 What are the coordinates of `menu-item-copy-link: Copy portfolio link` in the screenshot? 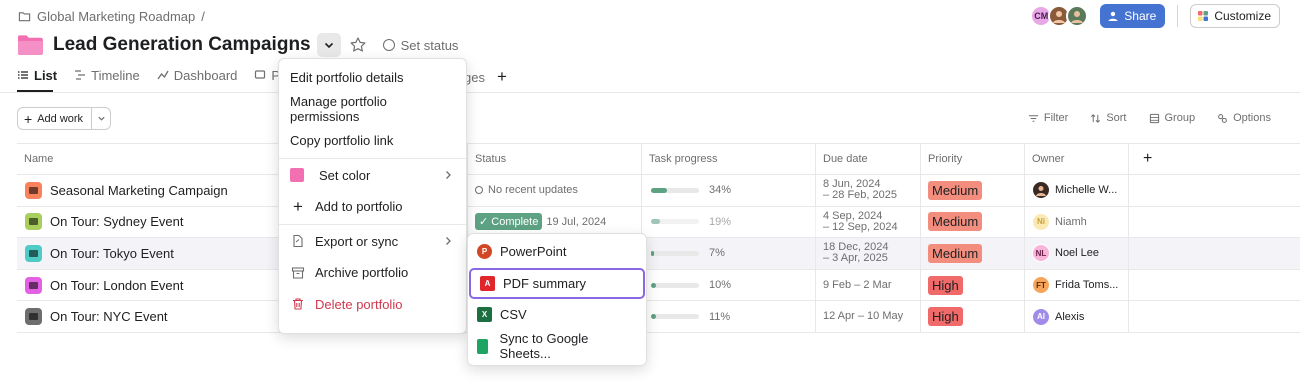 It's located at (372, 141).